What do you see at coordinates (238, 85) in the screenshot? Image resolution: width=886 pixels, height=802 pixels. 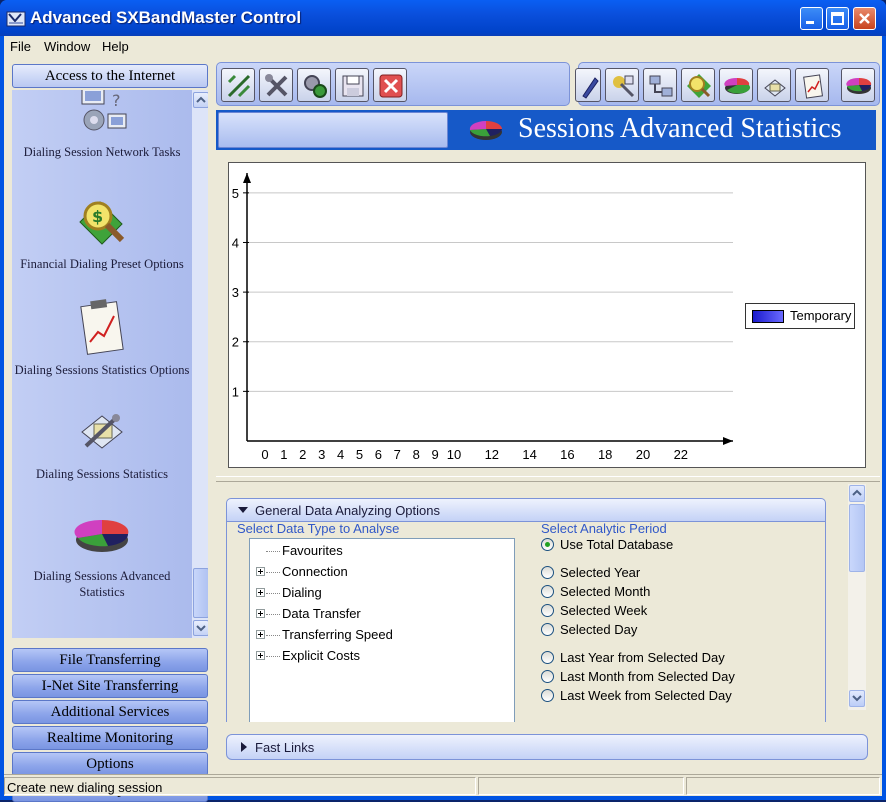 I see `connect-button` at bounding box center [238, 85].